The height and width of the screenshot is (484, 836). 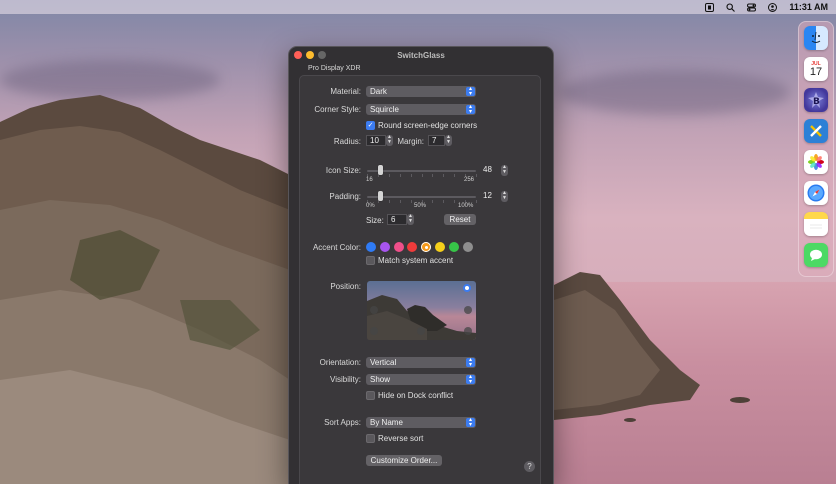 I want to click on close-button, so click(x=298, y=55).